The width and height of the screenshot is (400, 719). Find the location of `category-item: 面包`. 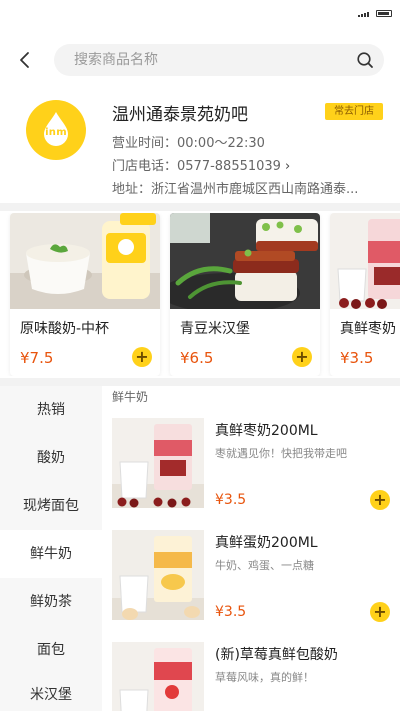

category-item: 面包 is located at coordinates (51, 650).